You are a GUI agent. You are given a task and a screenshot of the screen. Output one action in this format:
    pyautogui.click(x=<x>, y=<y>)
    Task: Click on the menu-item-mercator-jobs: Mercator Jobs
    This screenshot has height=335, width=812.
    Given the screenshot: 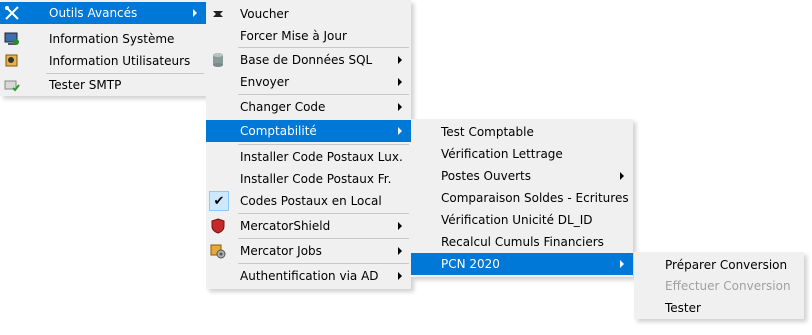 What is the action you would take?
    pyautogui.click(x=308, y=251)
    